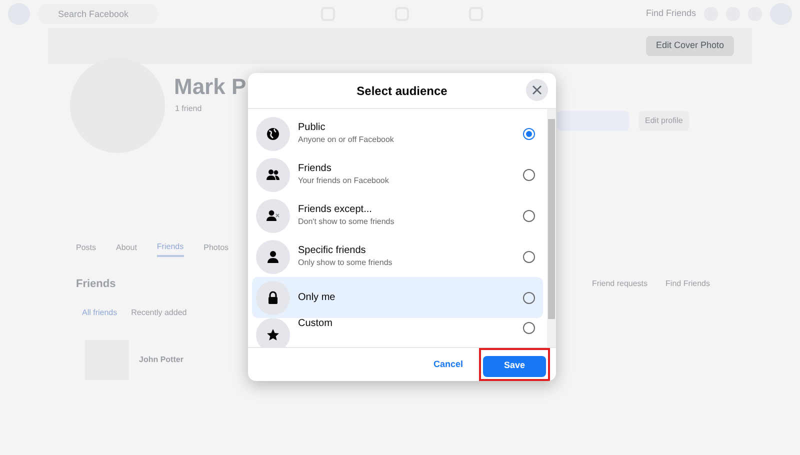  Describe the element at coordinates (346, 262) in the screenshot. I see `option-description: Only show to some friends` at that location.